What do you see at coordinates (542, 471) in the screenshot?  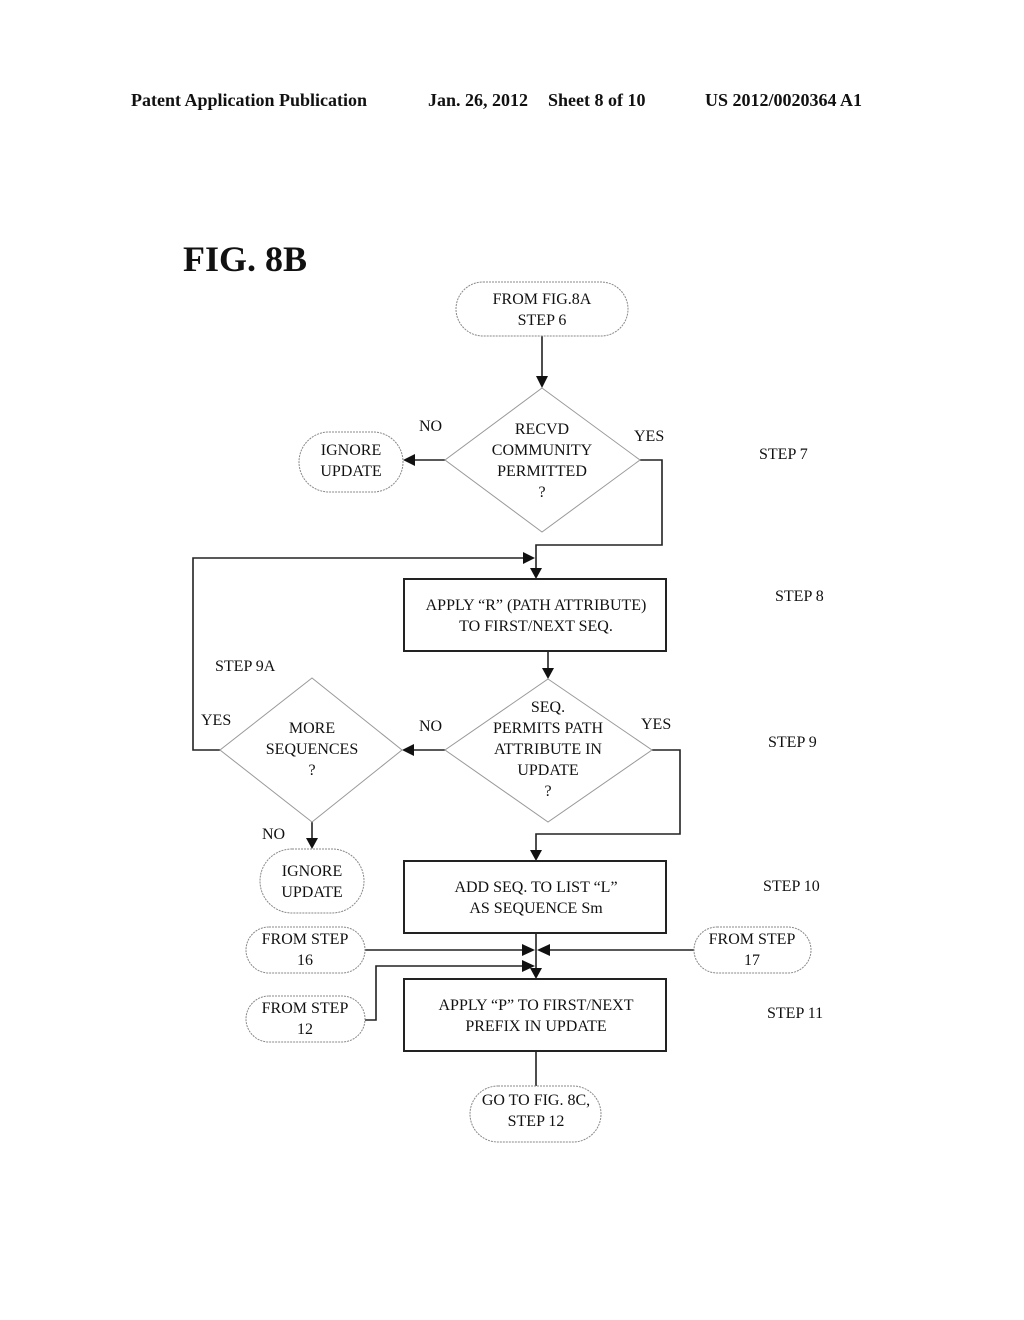 I see `community-text-3: PERMITTED` at bounding box center [542, 471].